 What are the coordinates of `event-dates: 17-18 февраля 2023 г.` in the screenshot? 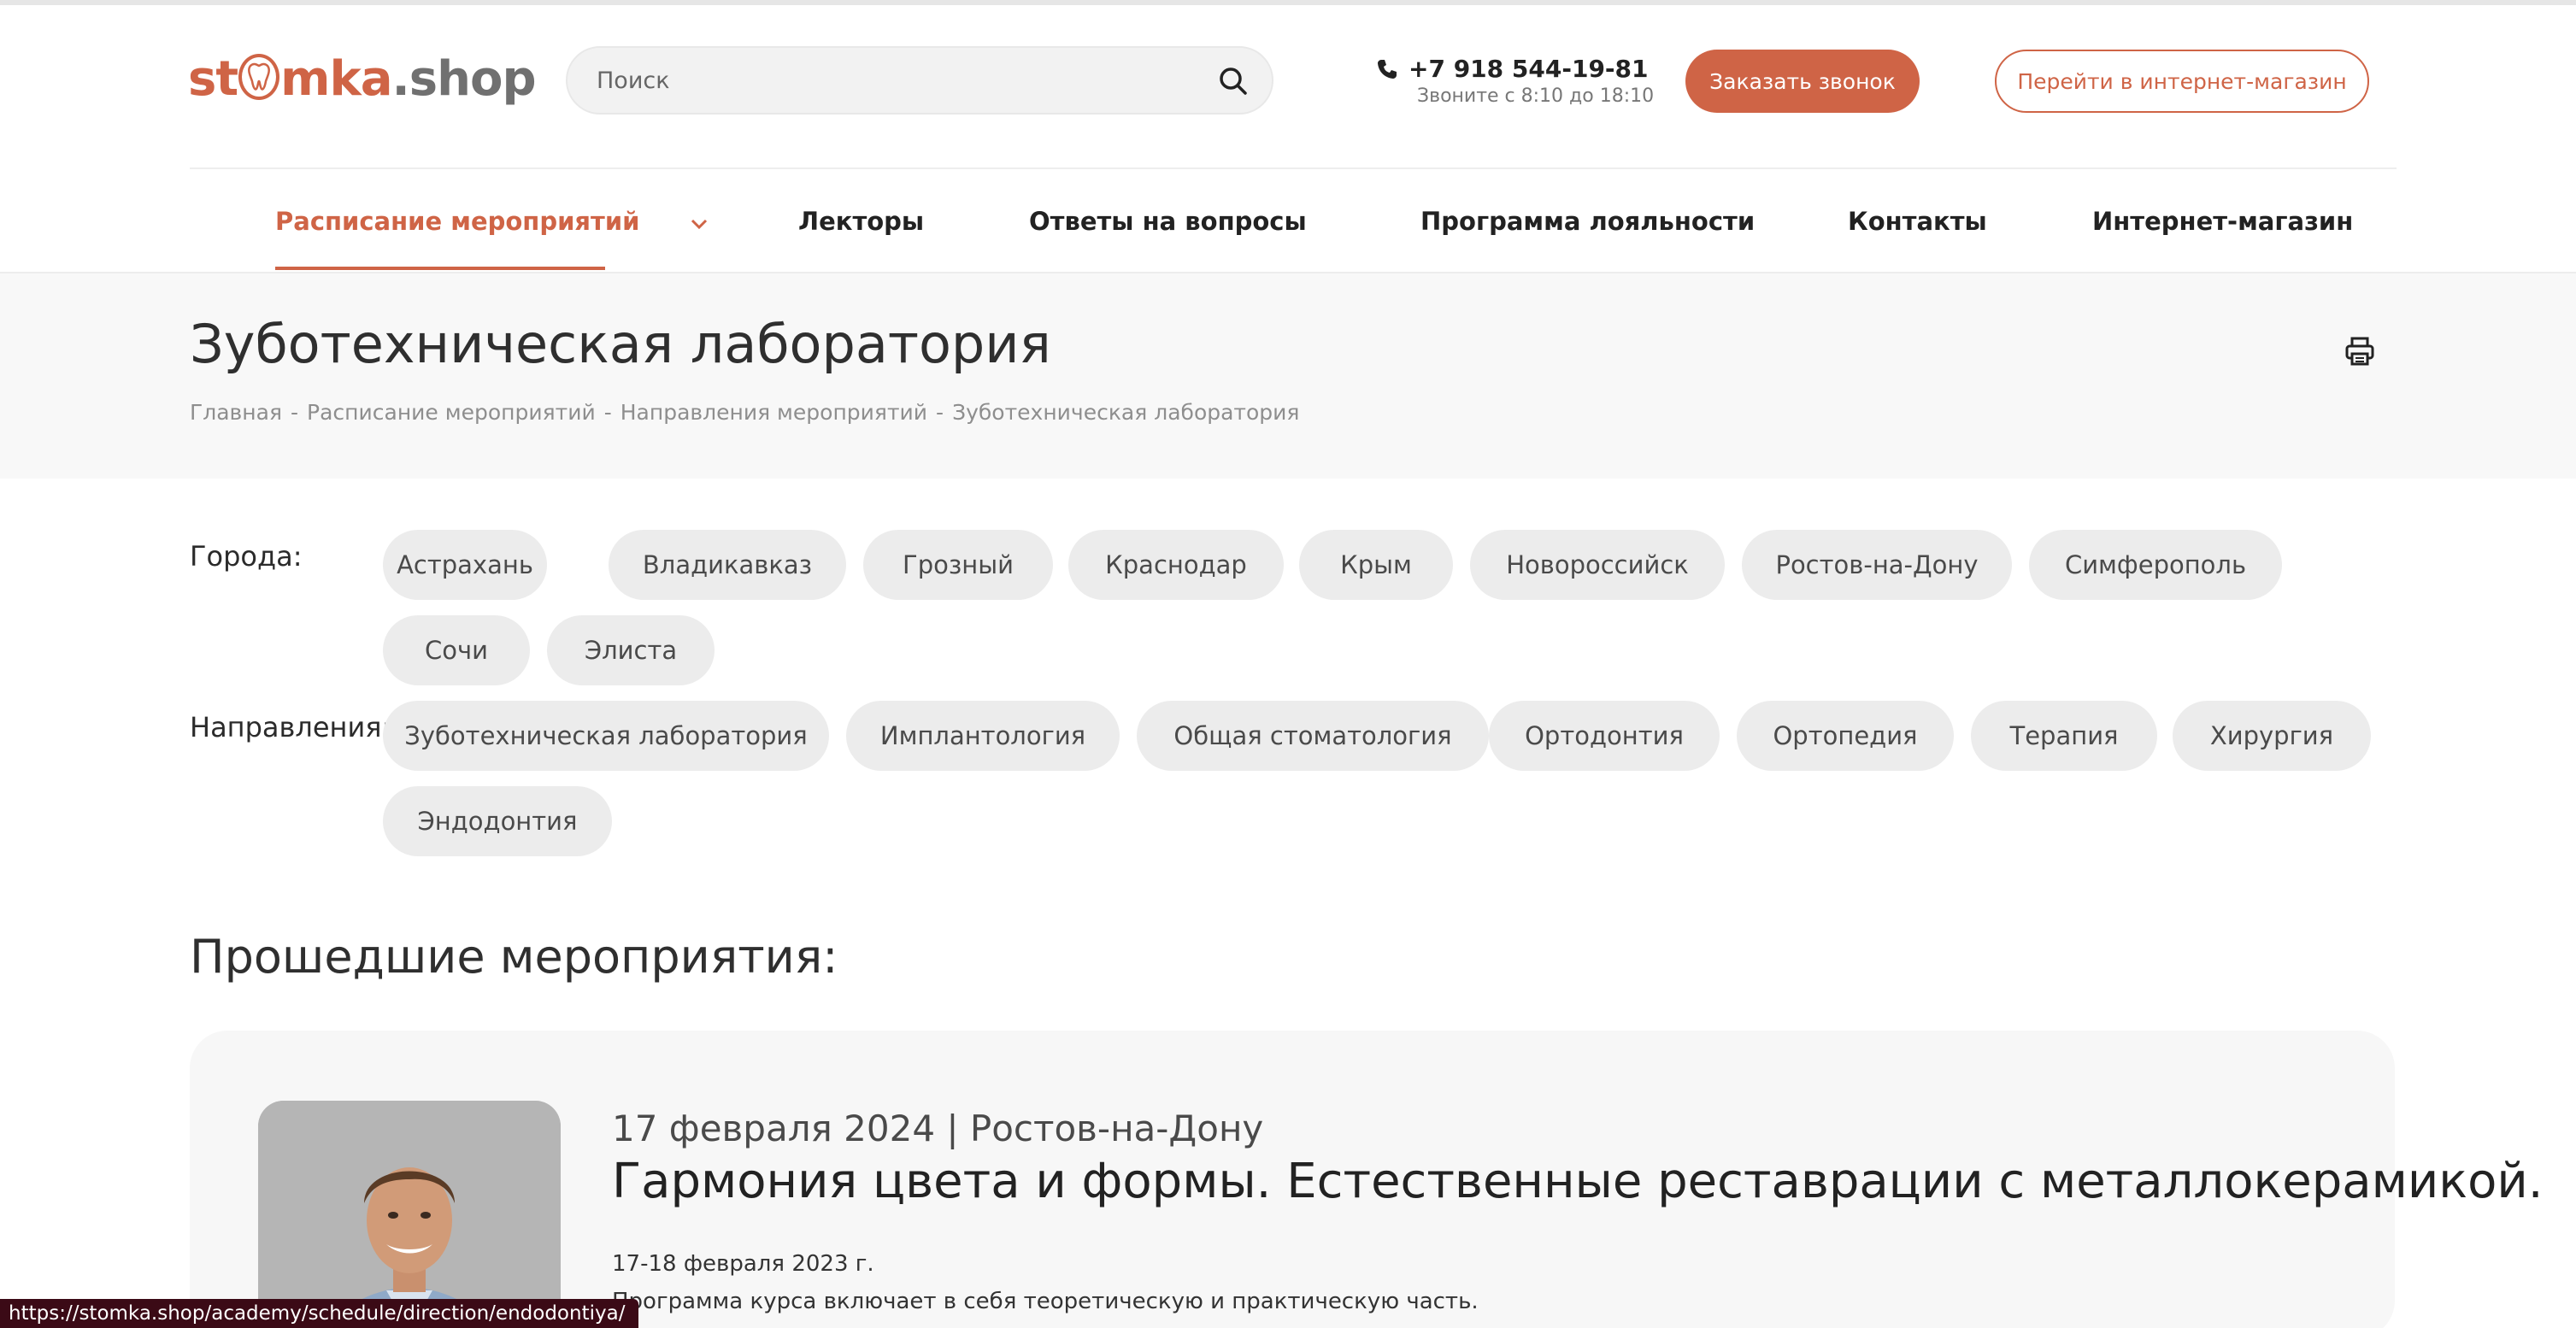 It's located at (743, 1264).